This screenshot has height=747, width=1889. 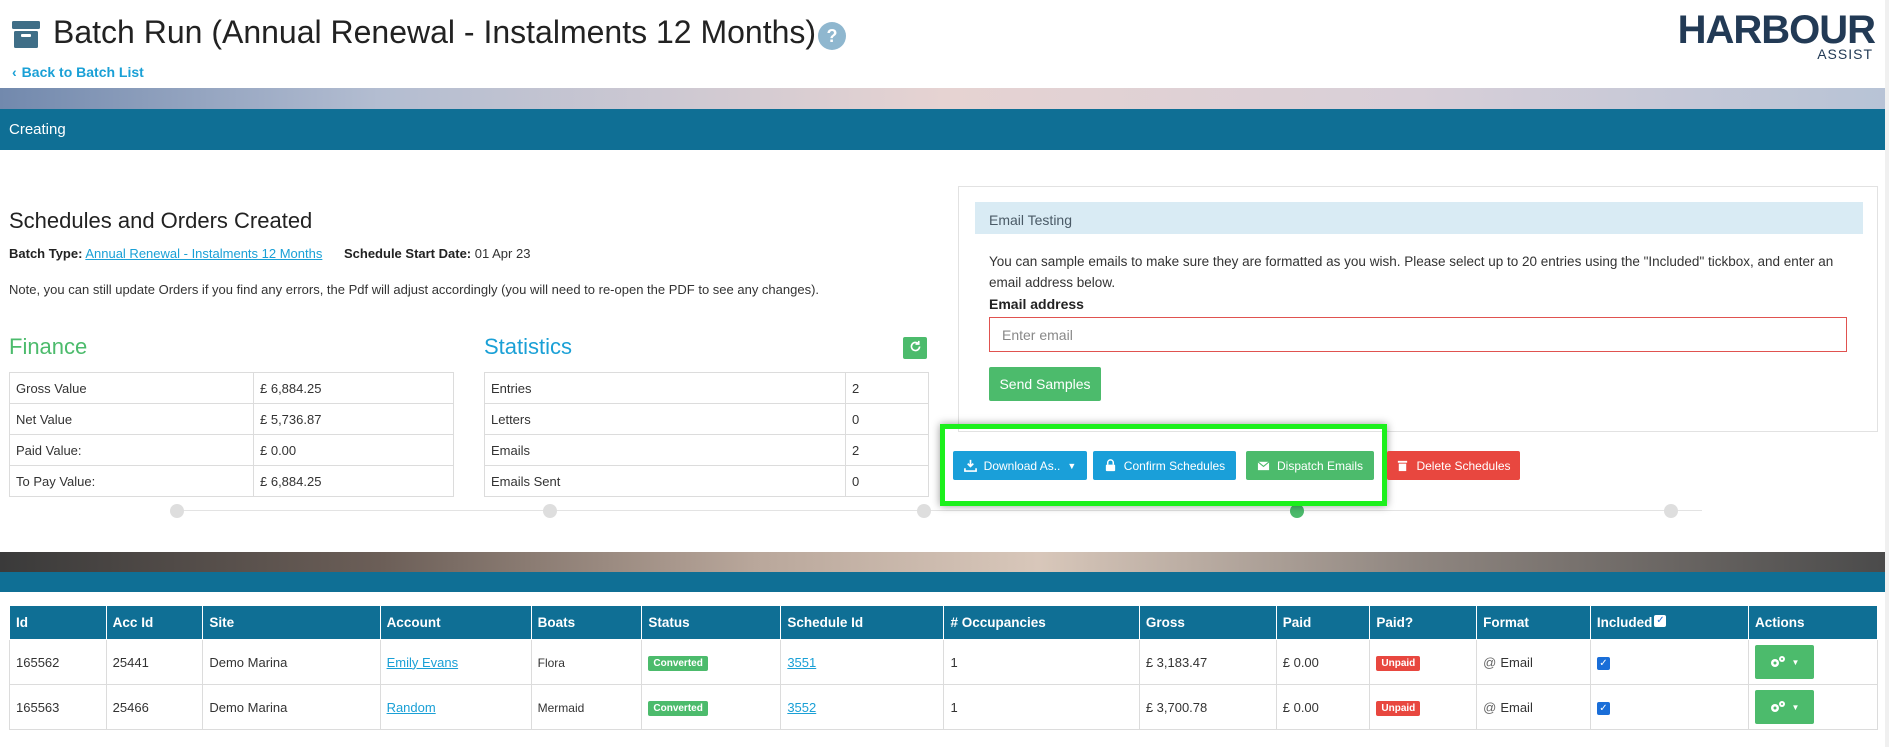 I want to click on batch-type-link: Annual Renewal - Instalments 12 Months, so click(x=203, y=253).